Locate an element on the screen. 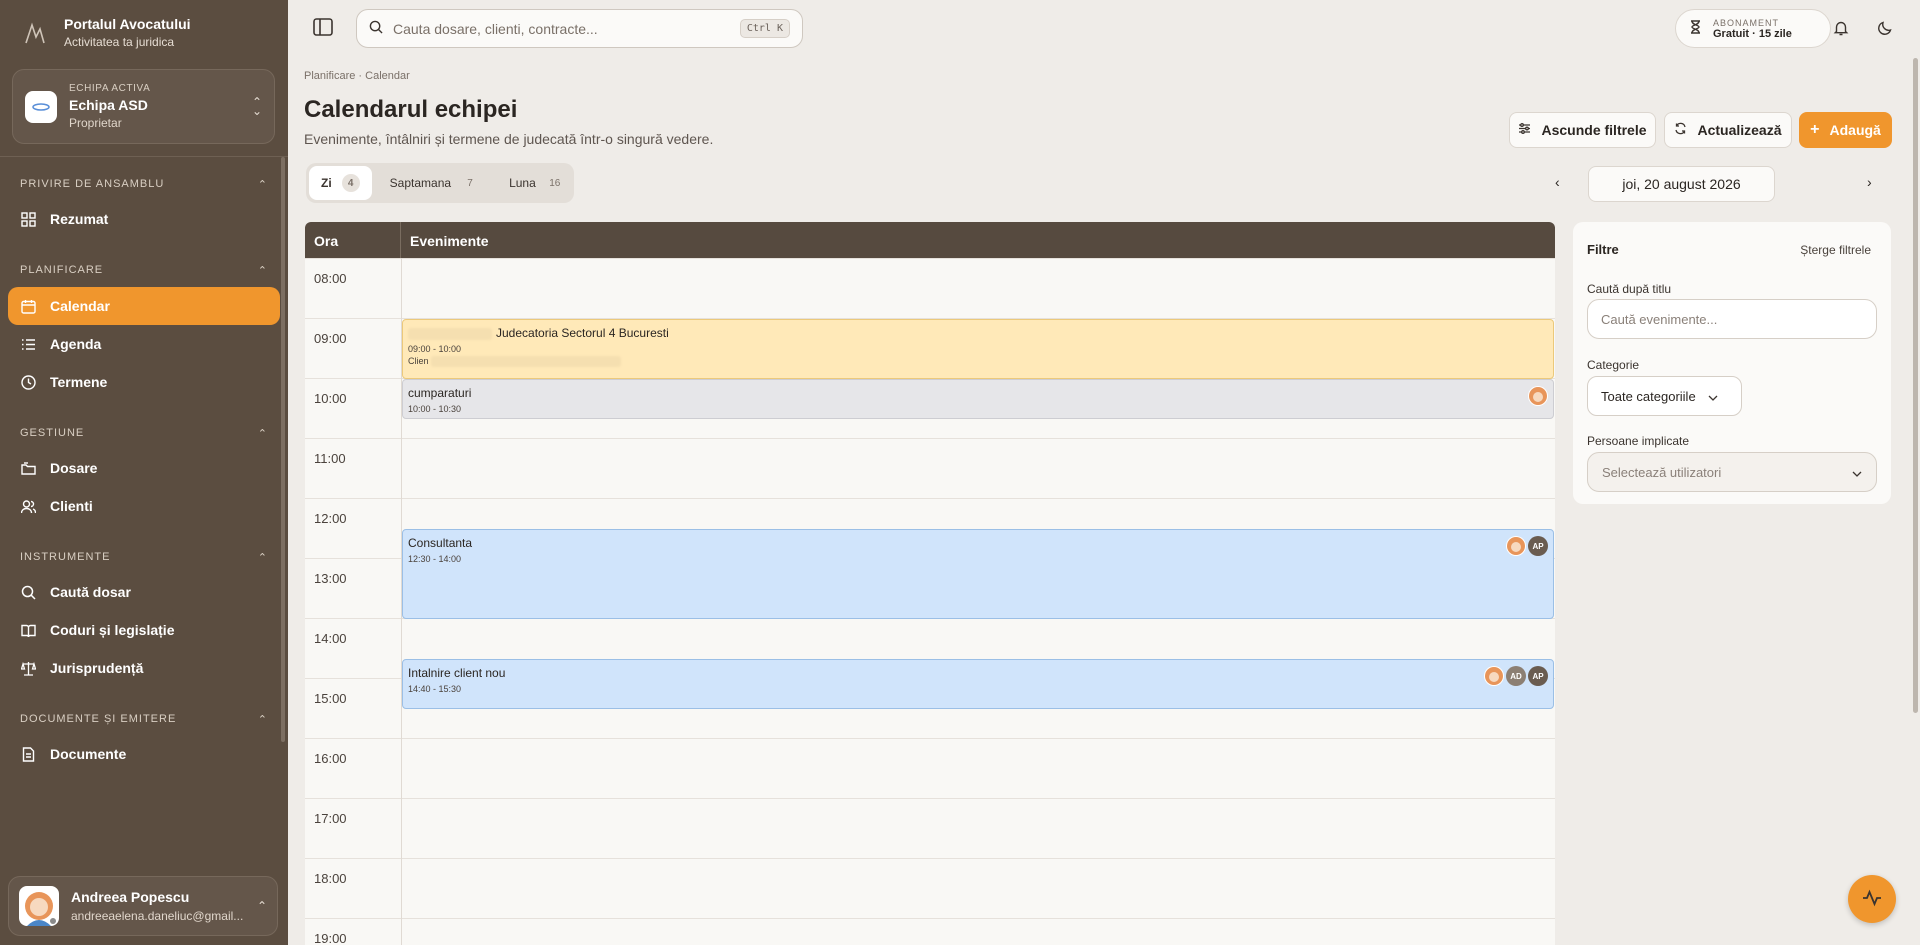 This screenshot has width=1920, height=945. event-participants: AD AP is located at coordinates (1516, 676).